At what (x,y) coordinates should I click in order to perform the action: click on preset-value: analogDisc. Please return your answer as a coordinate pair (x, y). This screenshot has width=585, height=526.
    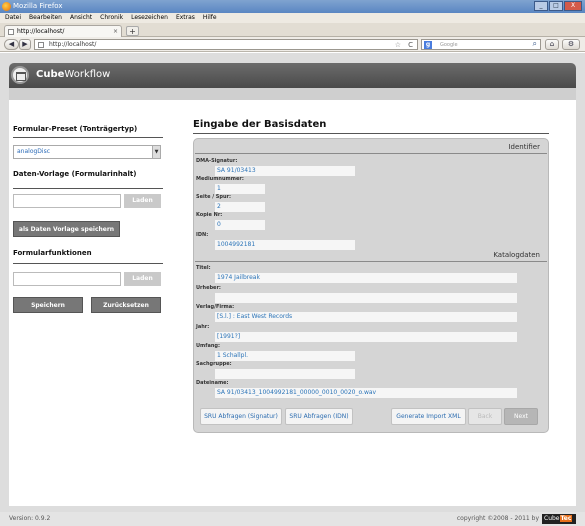
    Looking at the image, I should click on (34, 151).